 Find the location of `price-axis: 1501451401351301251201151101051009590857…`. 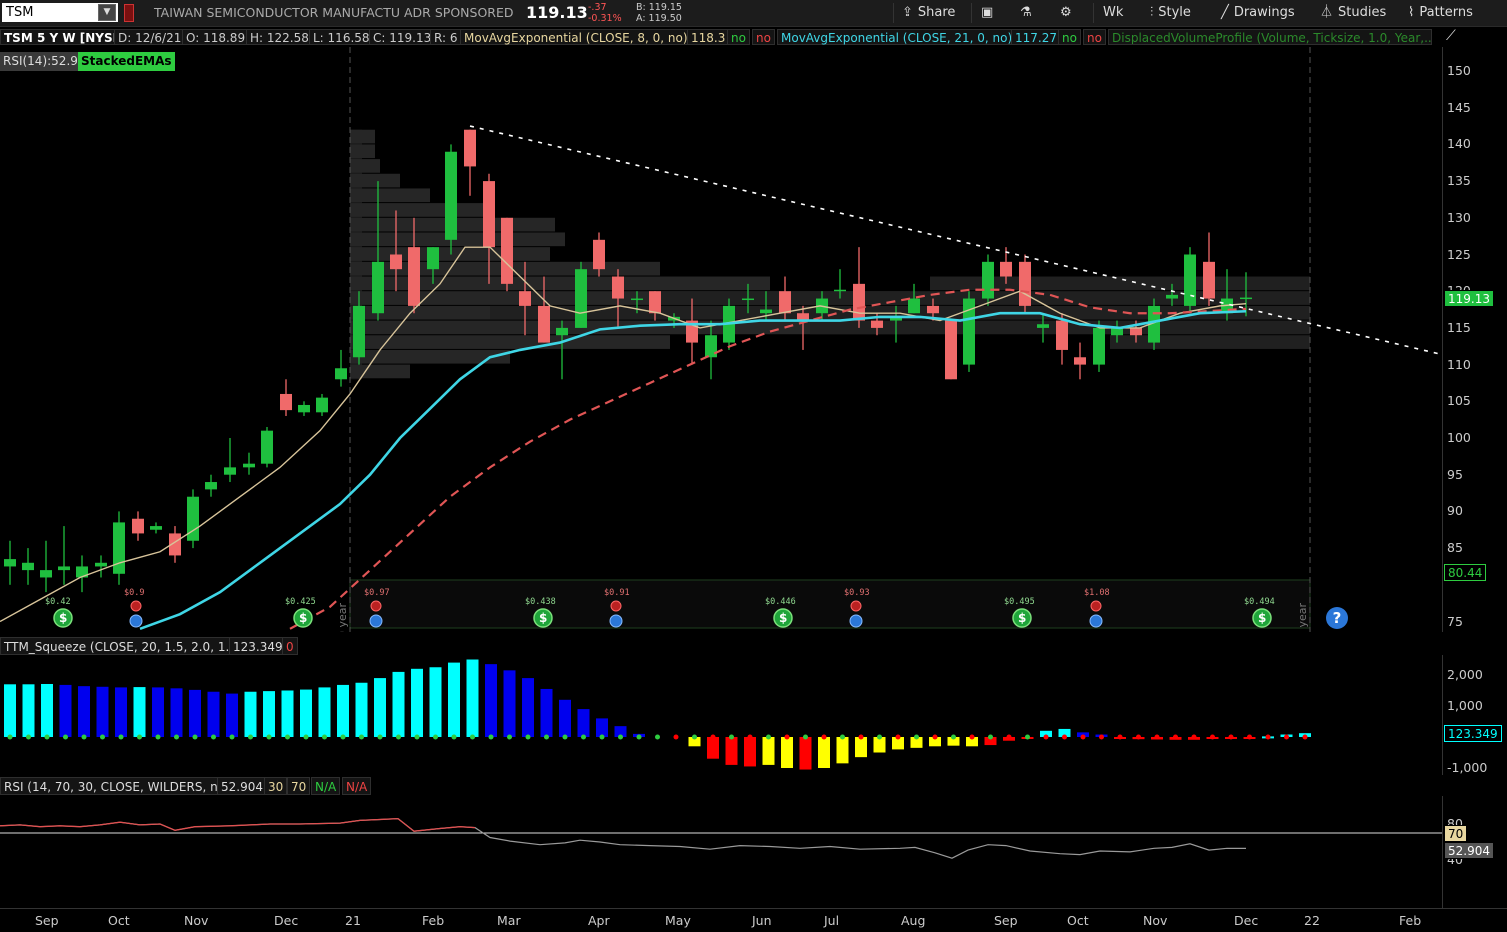

price-axis: 1501451401351301251201151101051009590857… is located at coordinates (1474, 339).